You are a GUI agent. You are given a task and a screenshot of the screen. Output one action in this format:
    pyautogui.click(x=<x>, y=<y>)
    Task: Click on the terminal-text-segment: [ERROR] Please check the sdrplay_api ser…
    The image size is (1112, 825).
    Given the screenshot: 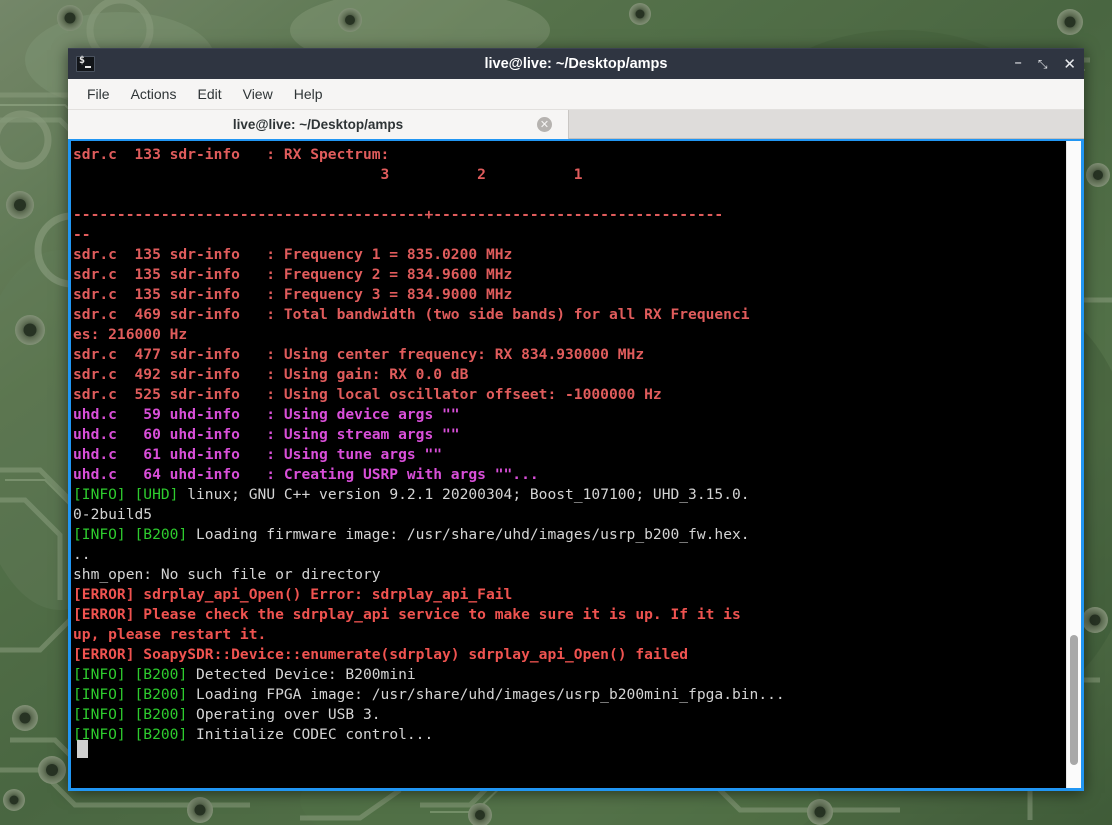 What is the action you would take?
    pyautogui.click(x=407, y=614)
    